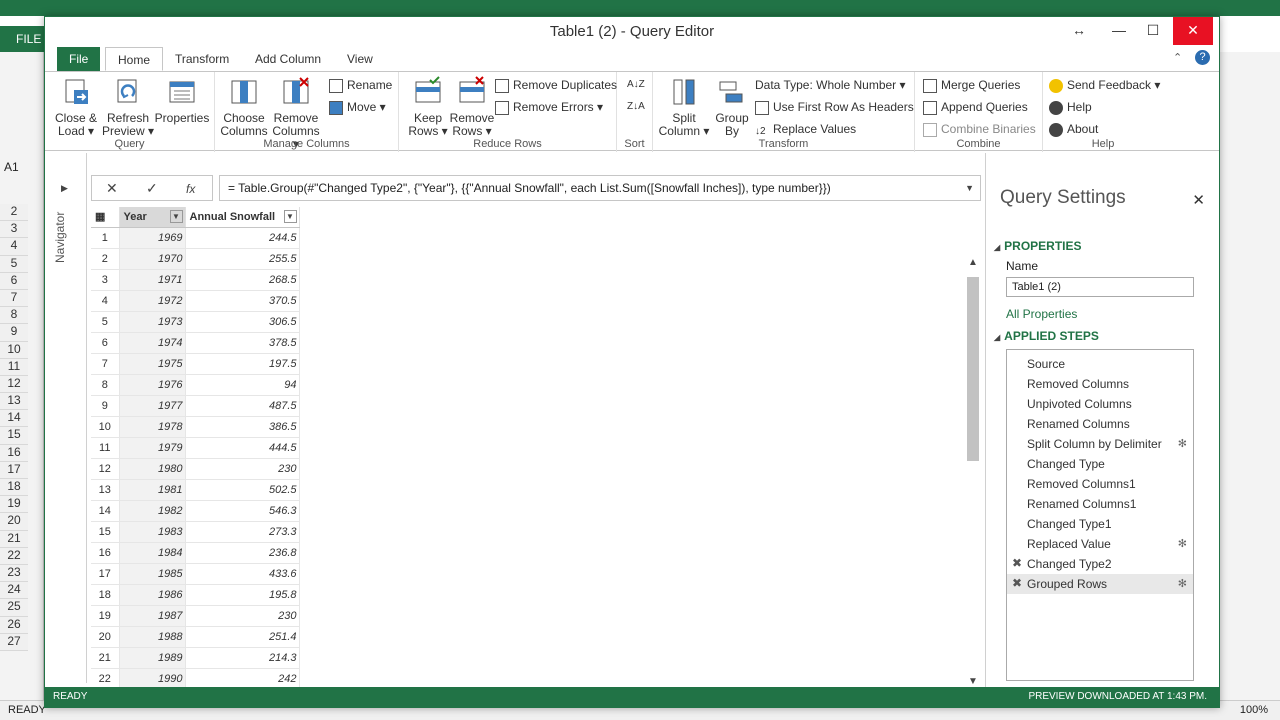  Describe the element at coordinates (1100, 464) in the screenshot. I see `applied-step: Changed Type` at that location.